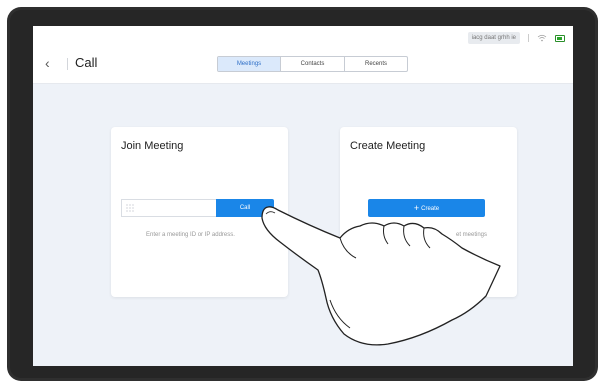 Image resolution: width=607 pixels, height=390 pixels. What do you see at coordinates (388, 146) in the screenshot?
I see `create-meeting-title: Create Meeting` at bounding box center [388, 146].